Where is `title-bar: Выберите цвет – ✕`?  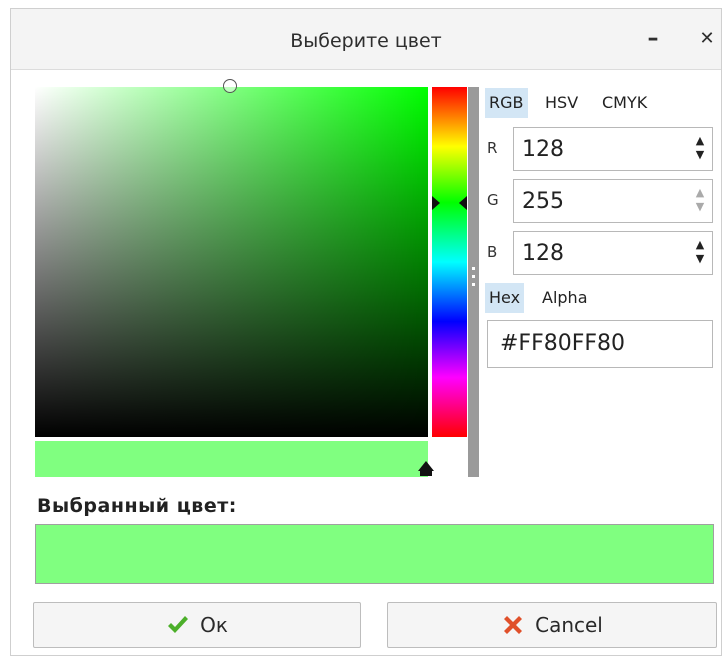
title-bar: Выберите цвет – ✕ is located at coordinates (366, 39).